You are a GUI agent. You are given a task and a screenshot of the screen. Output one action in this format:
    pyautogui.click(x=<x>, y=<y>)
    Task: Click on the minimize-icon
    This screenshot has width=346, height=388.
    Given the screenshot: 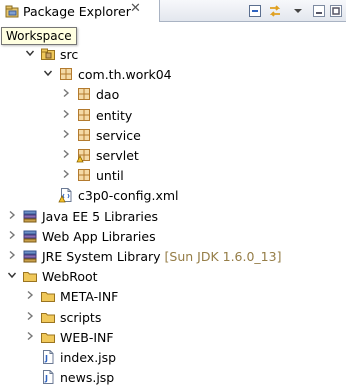 What is the action you would take?
    pyautogui.click(x=319, y=11)
    